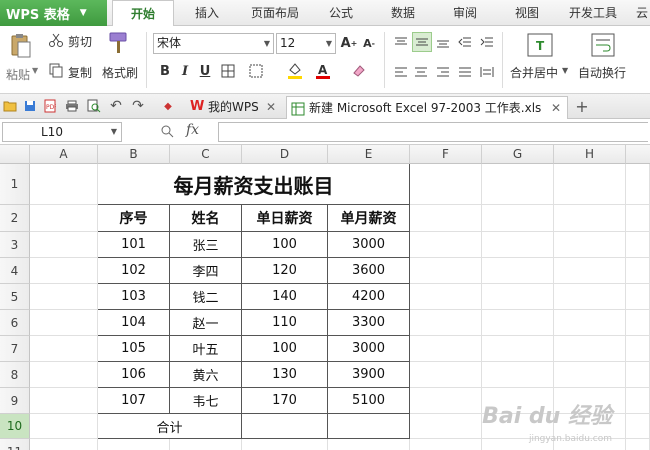 The width and height of the screenshot is (650, 450). What do you see at coordinates (602, 72) in the screenshot?
I see `wrap-text-button: 自动换行` at bounding box center [602, 72].